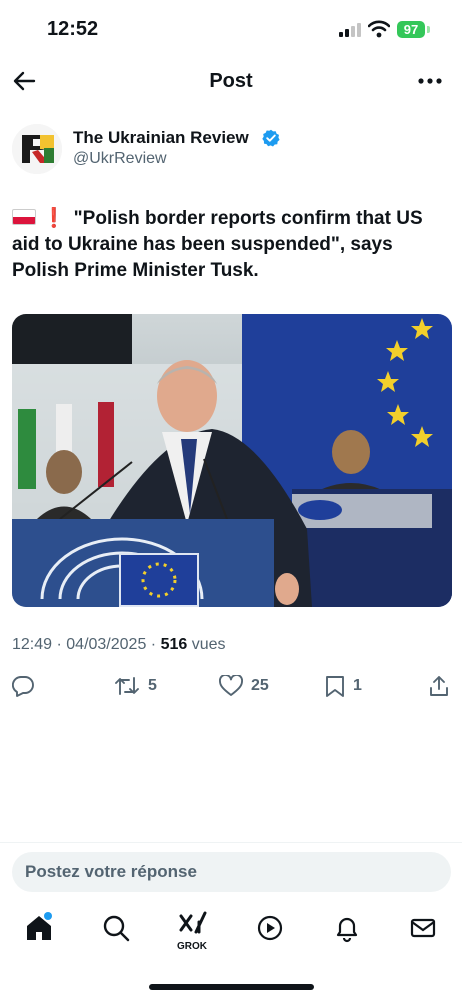 Image resolution: width=462 pixels, height=1000 pixels. Describe the element at coordinates (24, 217) in the screenshot. I see `poland-flag-icon` at that location.